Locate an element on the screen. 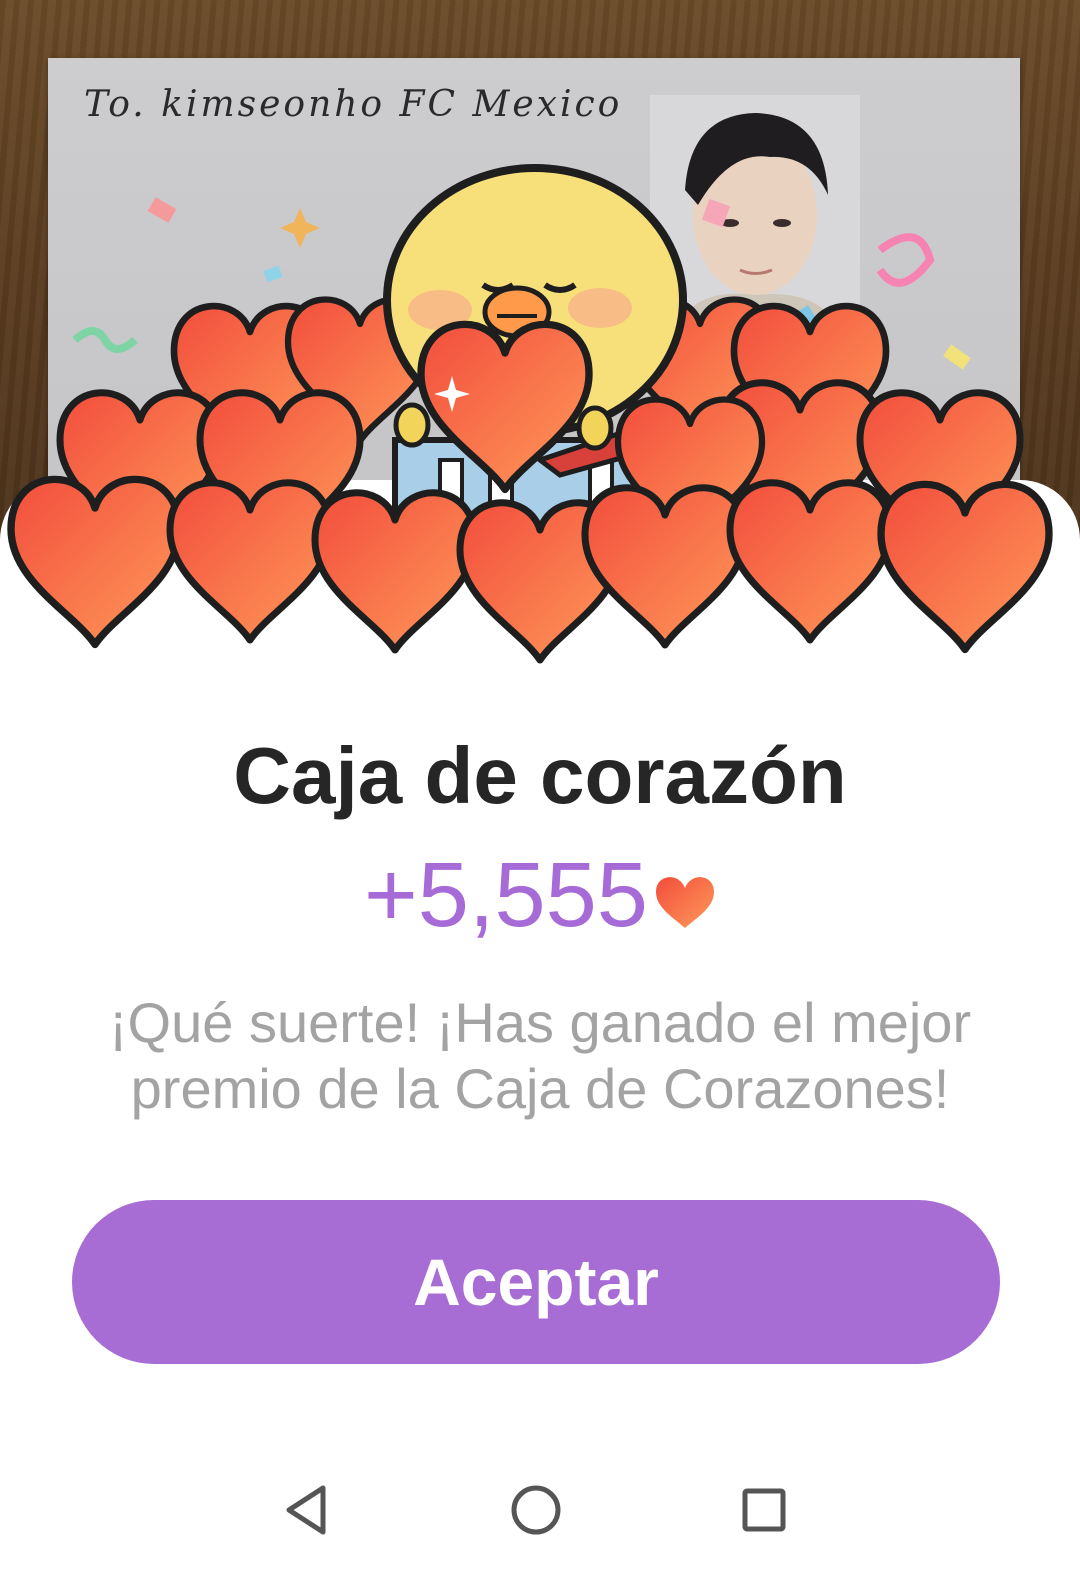 The height and width of the screenshot is (1580, 1080). accept-button: Aceptar is located at coordinates (536, 1282).